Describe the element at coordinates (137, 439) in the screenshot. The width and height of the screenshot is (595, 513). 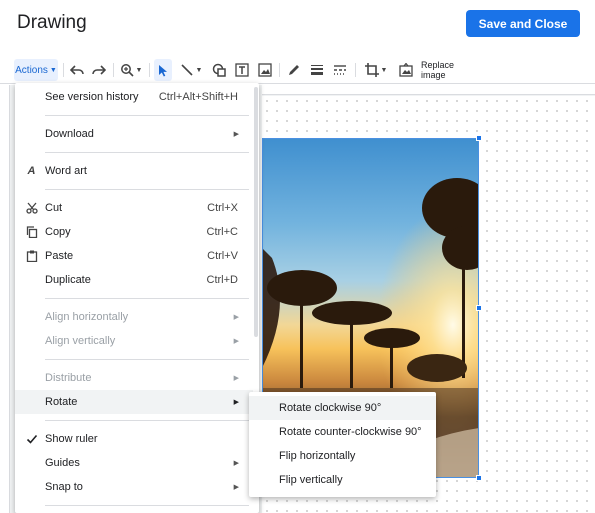
I see `menu-item-show-ruler: Show ruler` at that location.